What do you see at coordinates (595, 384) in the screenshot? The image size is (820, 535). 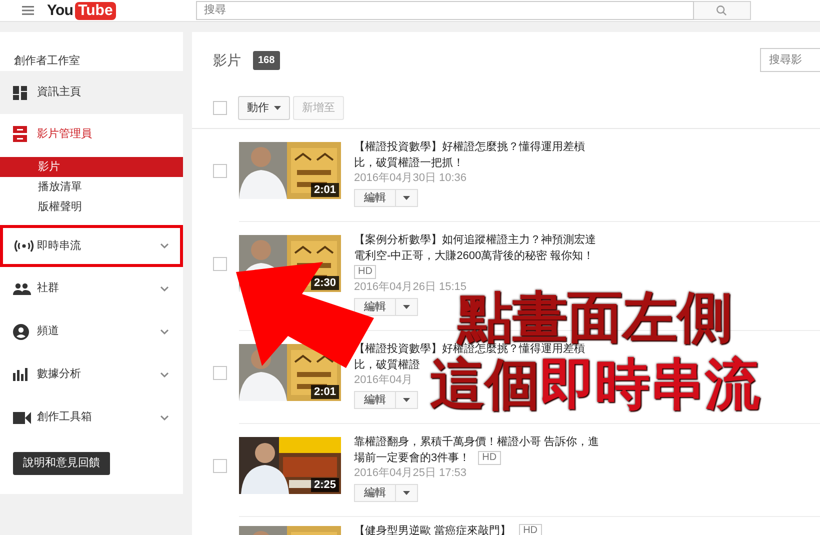 I see `annotation-text: 這個即時串流` at bounding box center [595, 384].